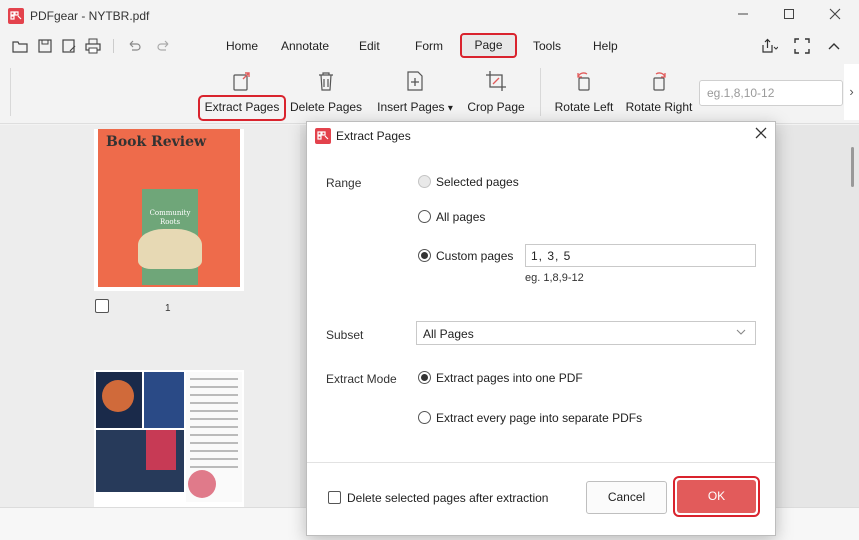 The width and height of the screenshot is (859, 540). What do you see at coordinates (771, 93) in the screenshot?
I see `page-range-input: eg.1,8,10-12` at bounding box center [771, 93].